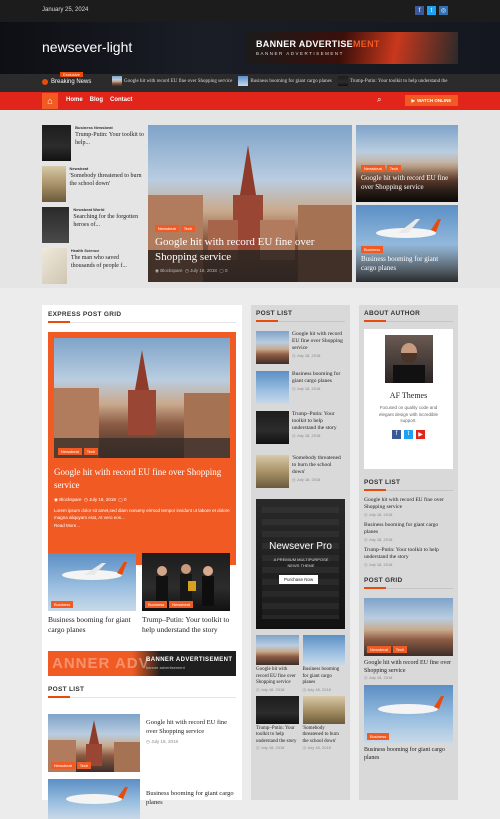 This screenshot has height=819, width=500. What do you see at coordinates (285, 81) in the screenshot?
I see `ticker-item: Business booming for giant cargo planes` at bounding box center [285, 81].